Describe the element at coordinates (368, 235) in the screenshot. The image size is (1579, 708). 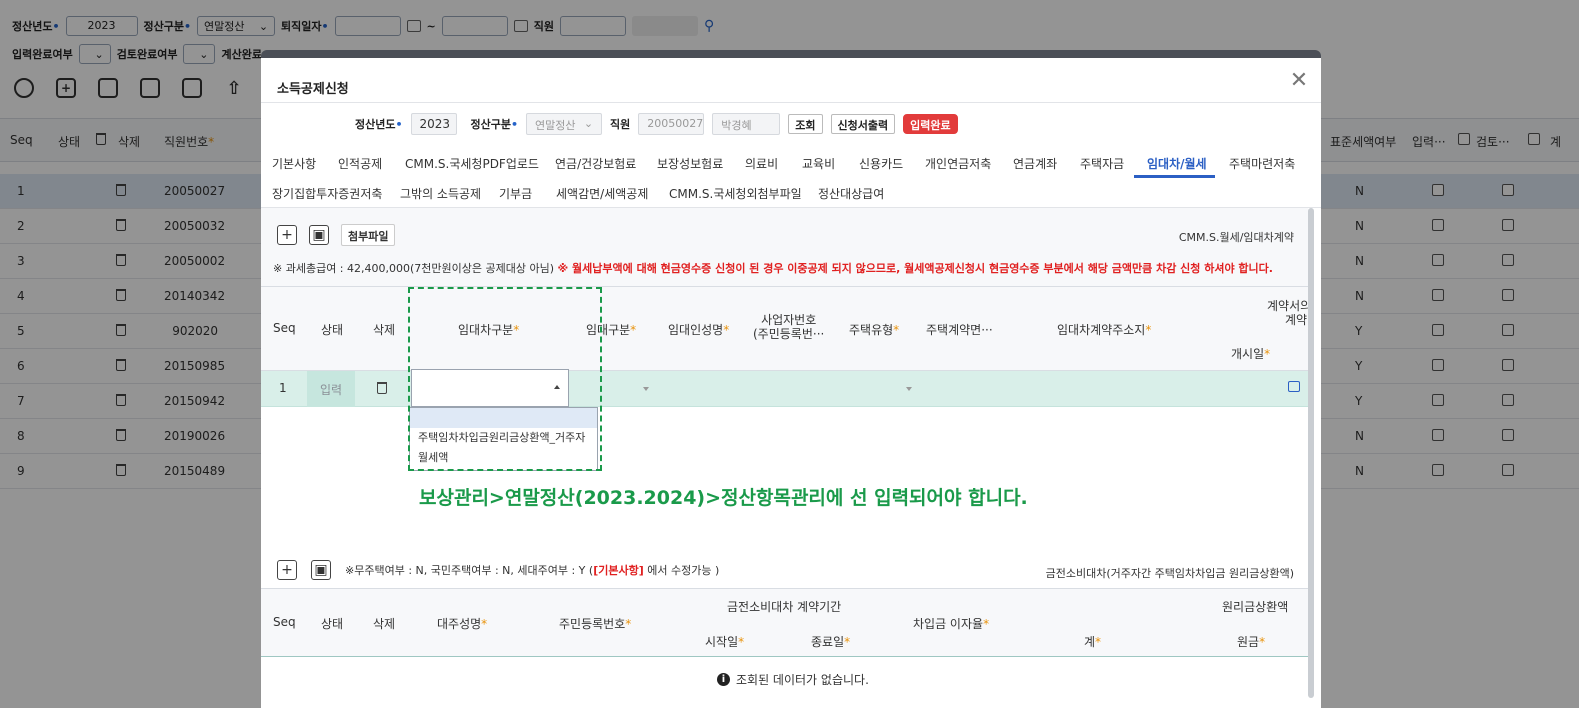
I see `attach-file-button: 첨부파일` at that location.